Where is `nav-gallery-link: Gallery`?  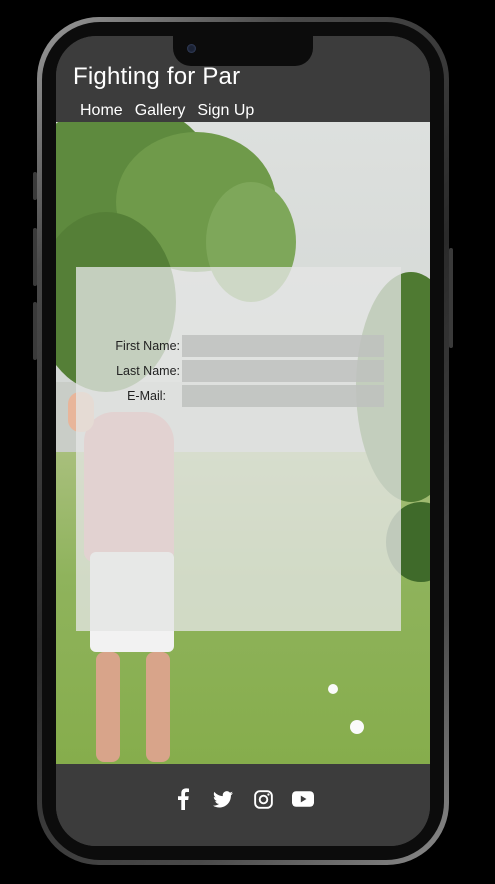
nav-gallery-link: Gallery is located at coordinates (160, 111).